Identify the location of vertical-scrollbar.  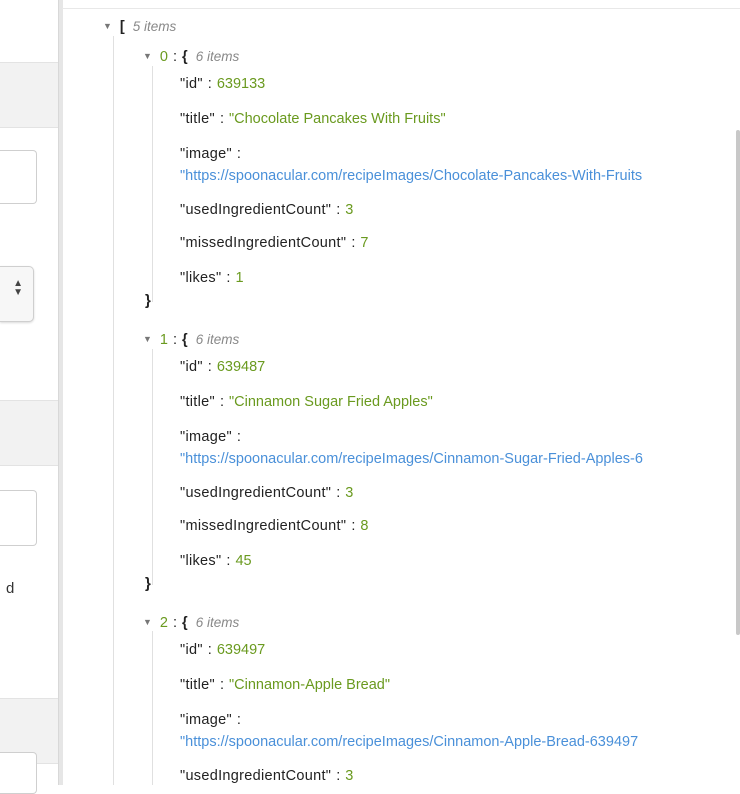
(738, 382).